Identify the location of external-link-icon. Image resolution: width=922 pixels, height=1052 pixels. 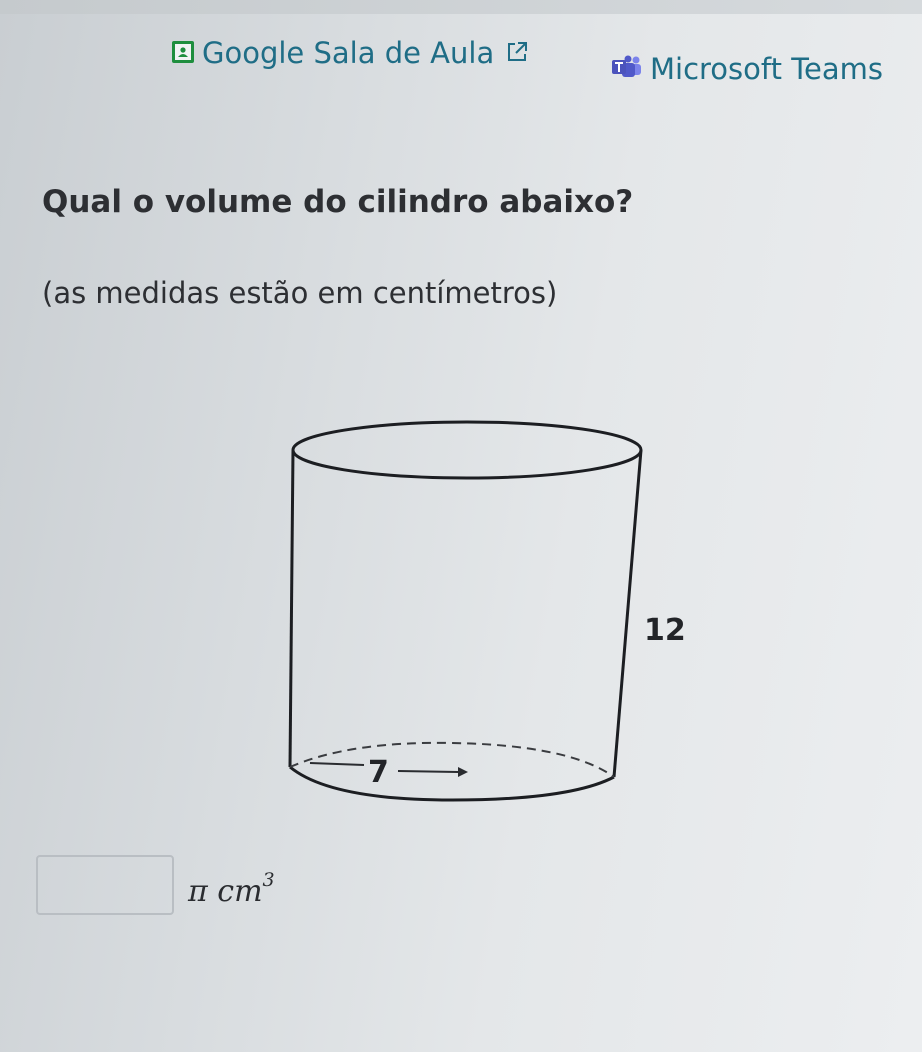
(517, 53).